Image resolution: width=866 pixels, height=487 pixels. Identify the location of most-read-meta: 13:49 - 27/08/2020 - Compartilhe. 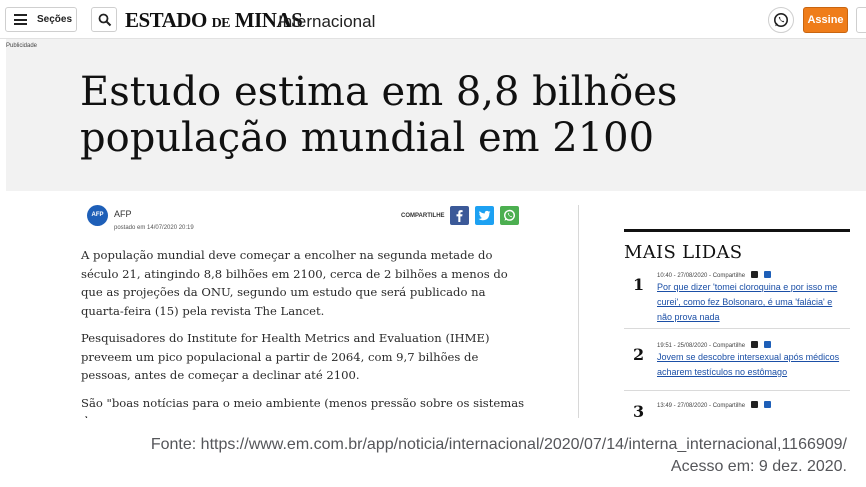
(714, 405).